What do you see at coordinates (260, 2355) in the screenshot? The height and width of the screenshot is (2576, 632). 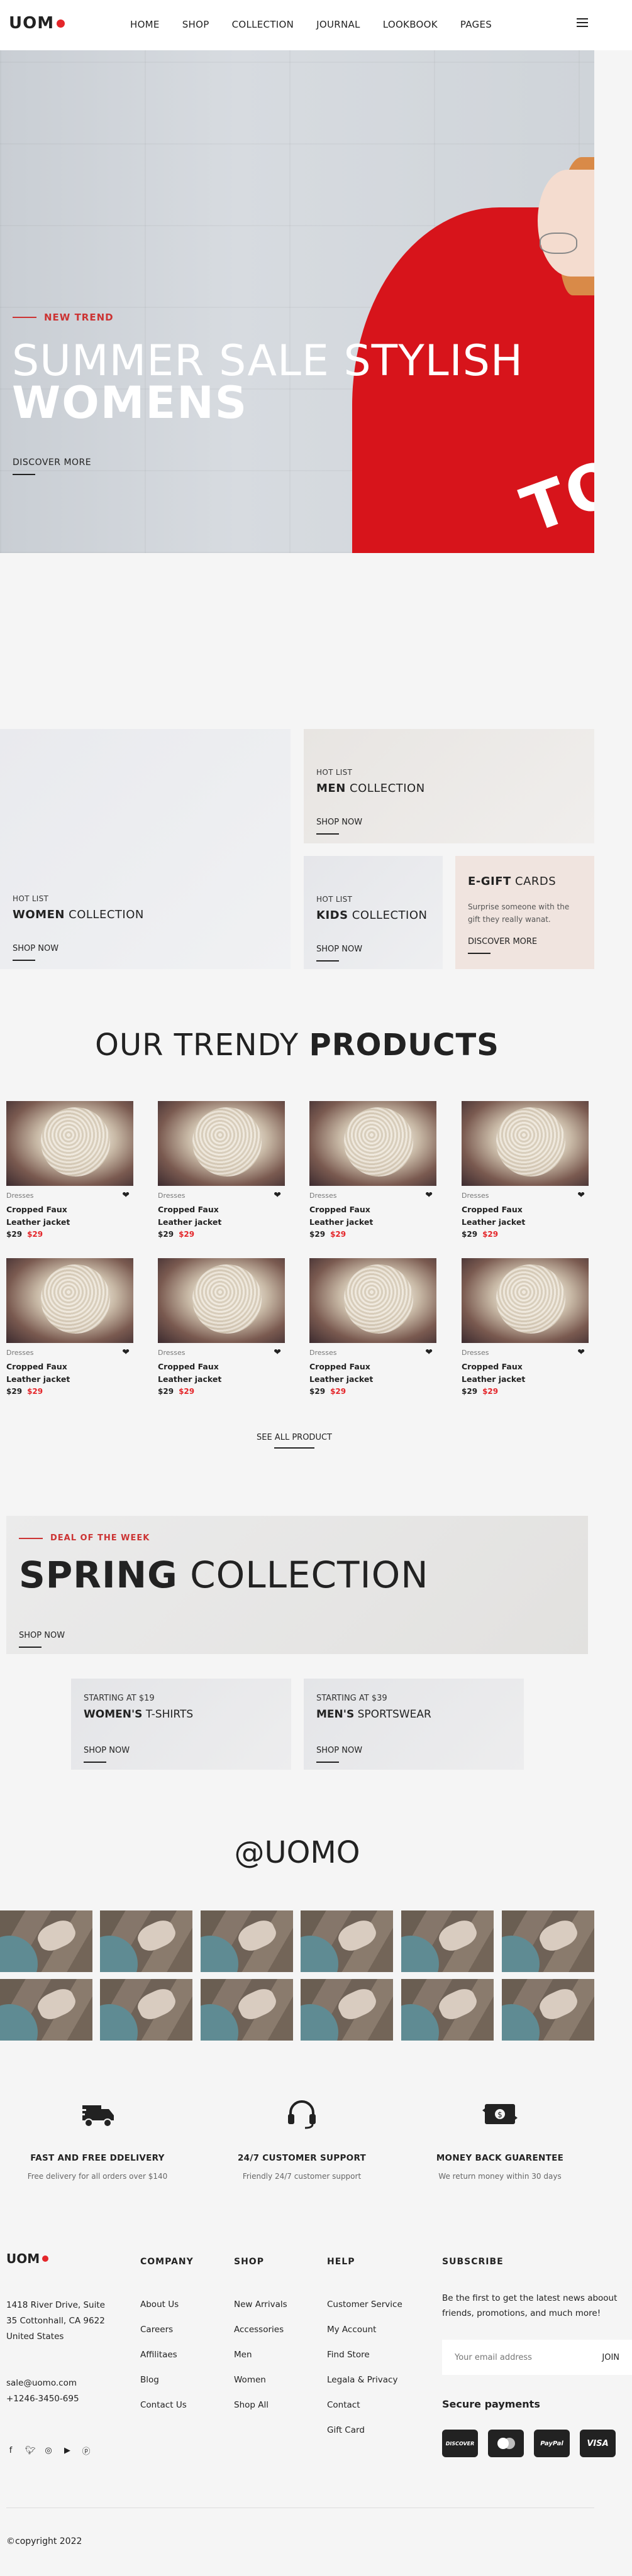 I see `footer-link: Men` at bounding box center [260, 2355].